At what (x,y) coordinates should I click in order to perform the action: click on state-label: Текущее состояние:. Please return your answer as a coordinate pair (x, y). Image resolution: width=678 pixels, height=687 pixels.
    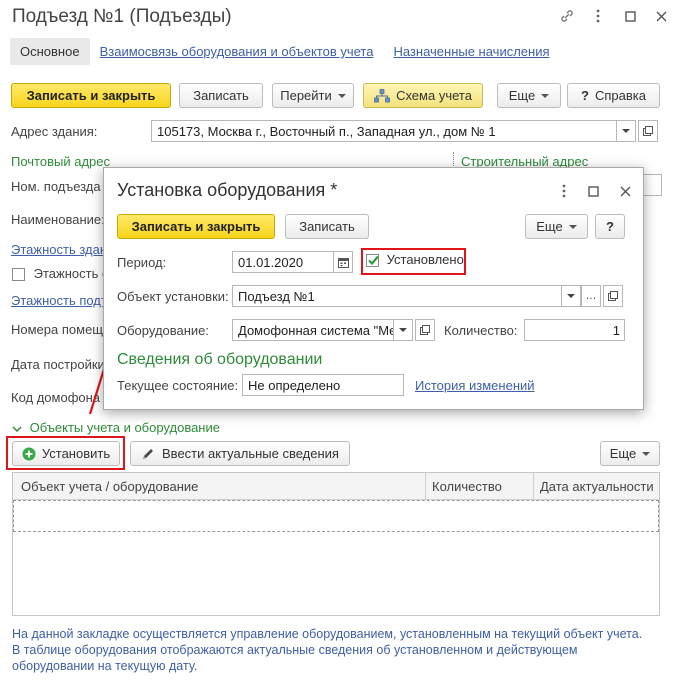
    Looking at the image, I should click on (178, 385).